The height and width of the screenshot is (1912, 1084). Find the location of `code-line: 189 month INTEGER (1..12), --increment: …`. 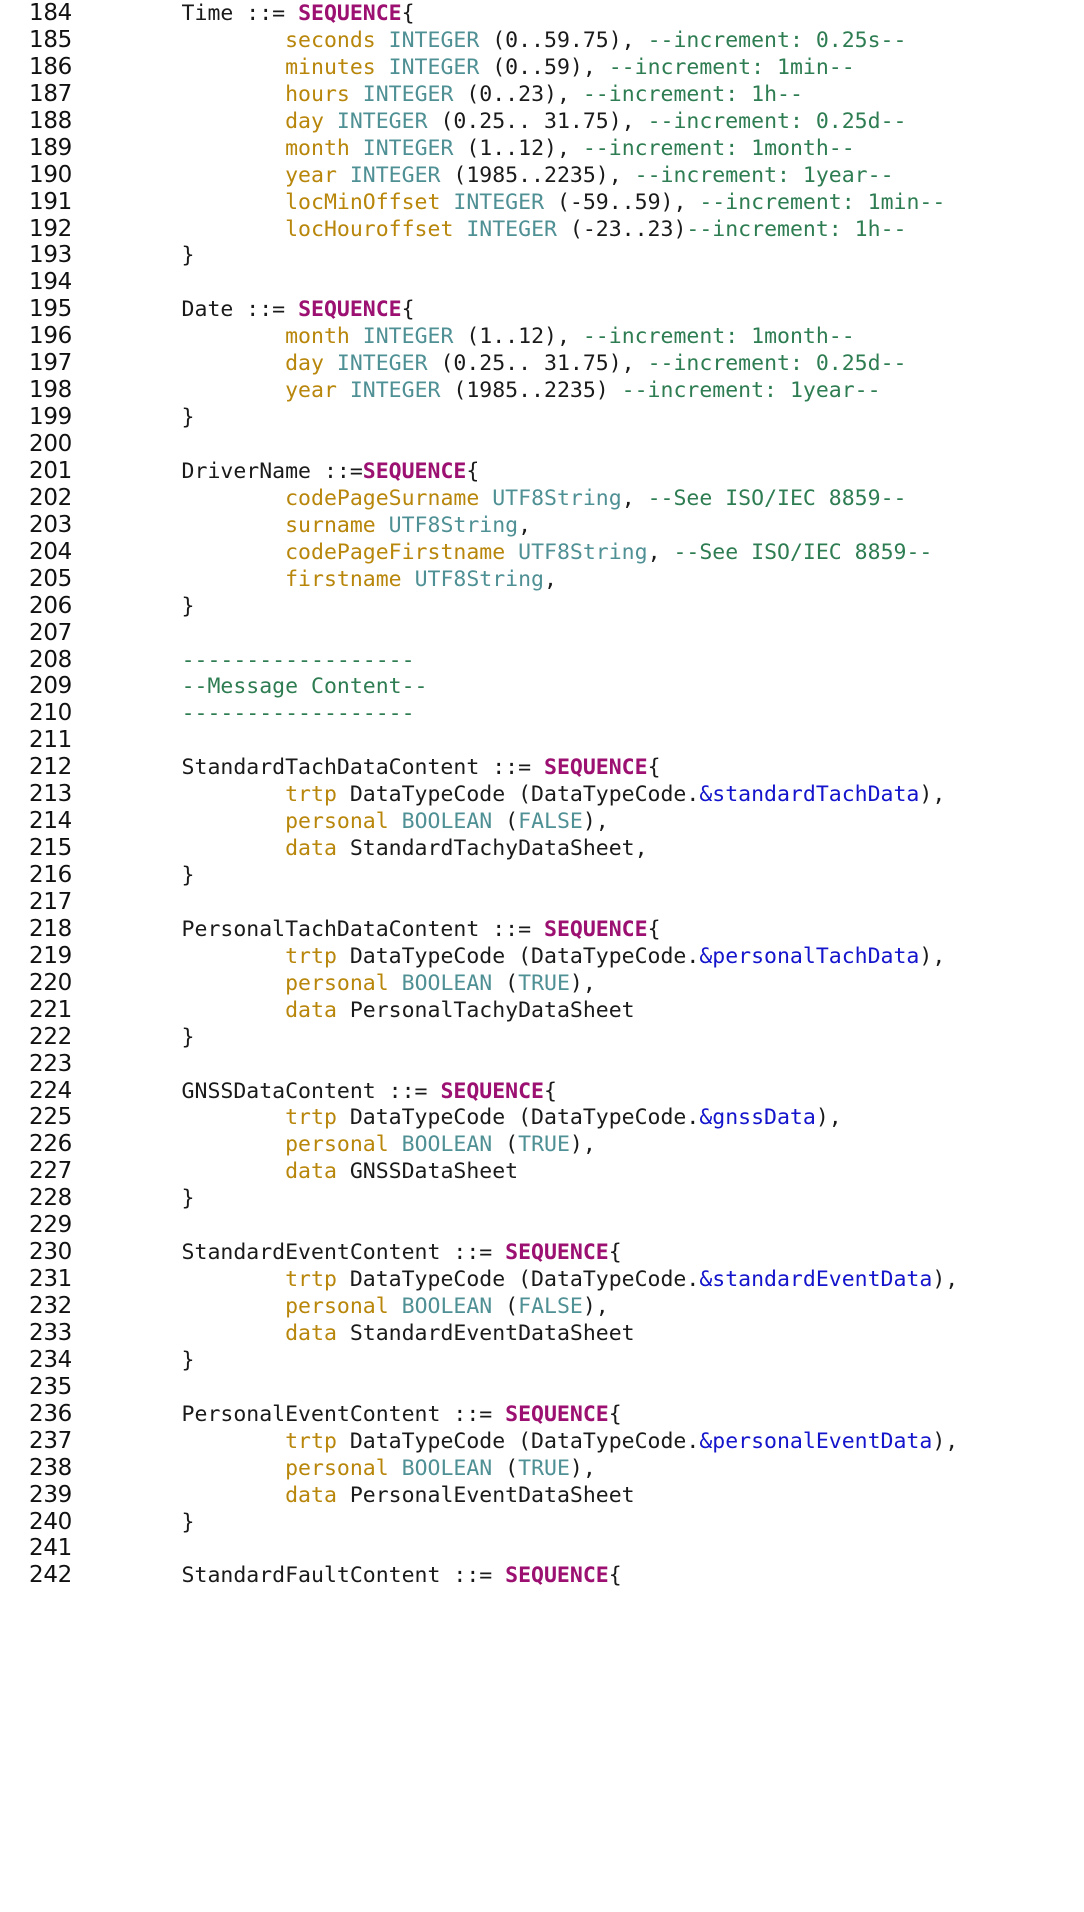

code-line: 189 month INTEGER (1..12), --increment: … is located at coordinates (542, 148).